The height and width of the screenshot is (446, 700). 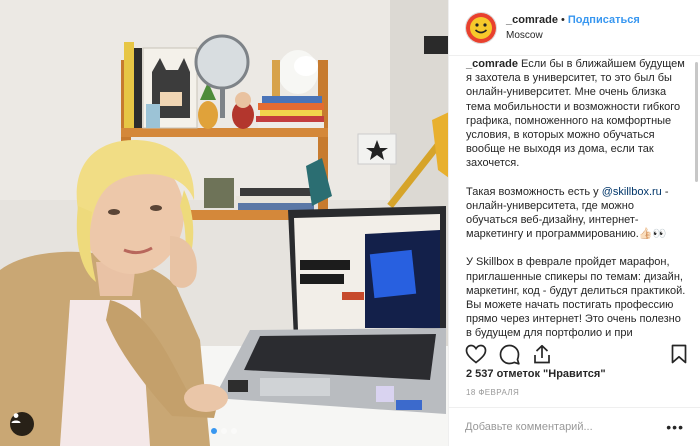 I want to click on heart-icon, so click(x=476, y=354).